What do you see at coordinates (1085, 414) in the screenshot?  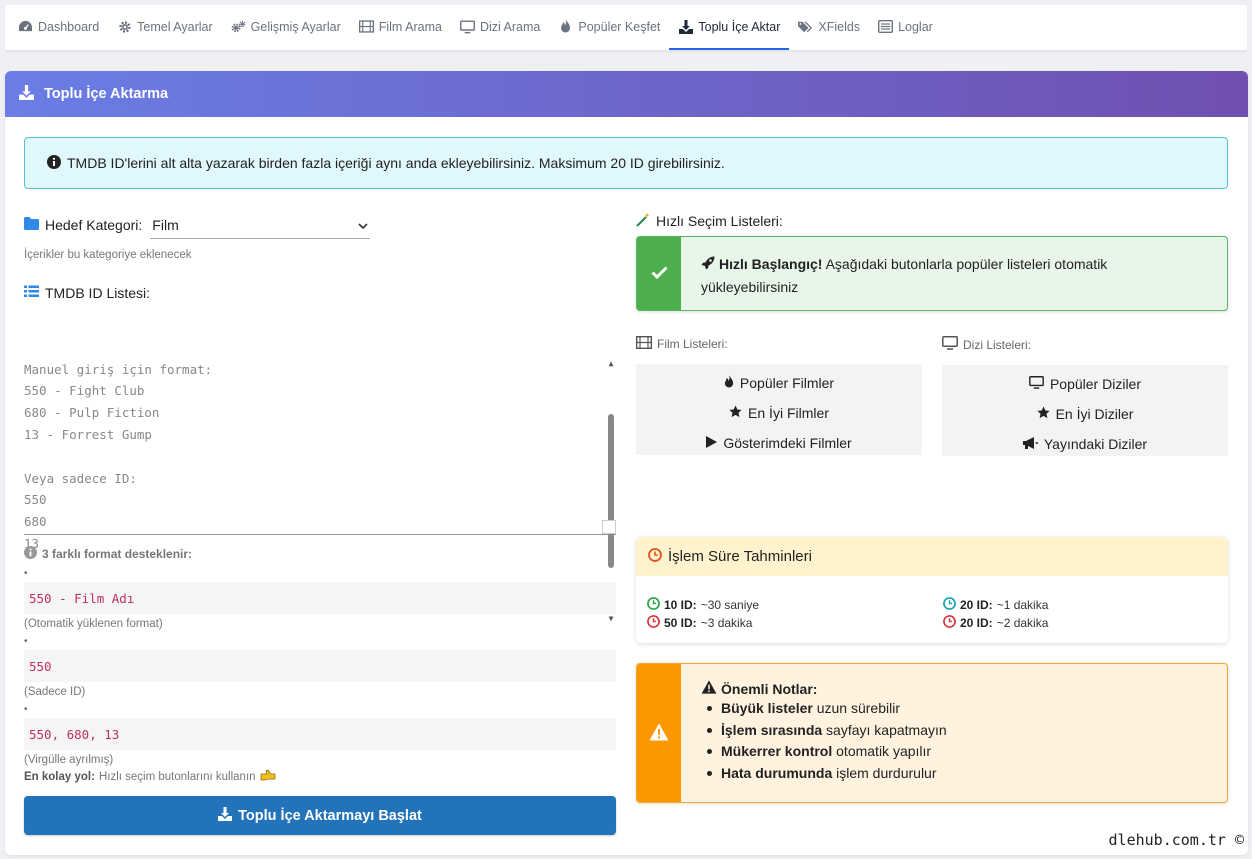 I see `top-tv-button: En İyi Diziler` at bounding box center [1085, 414].